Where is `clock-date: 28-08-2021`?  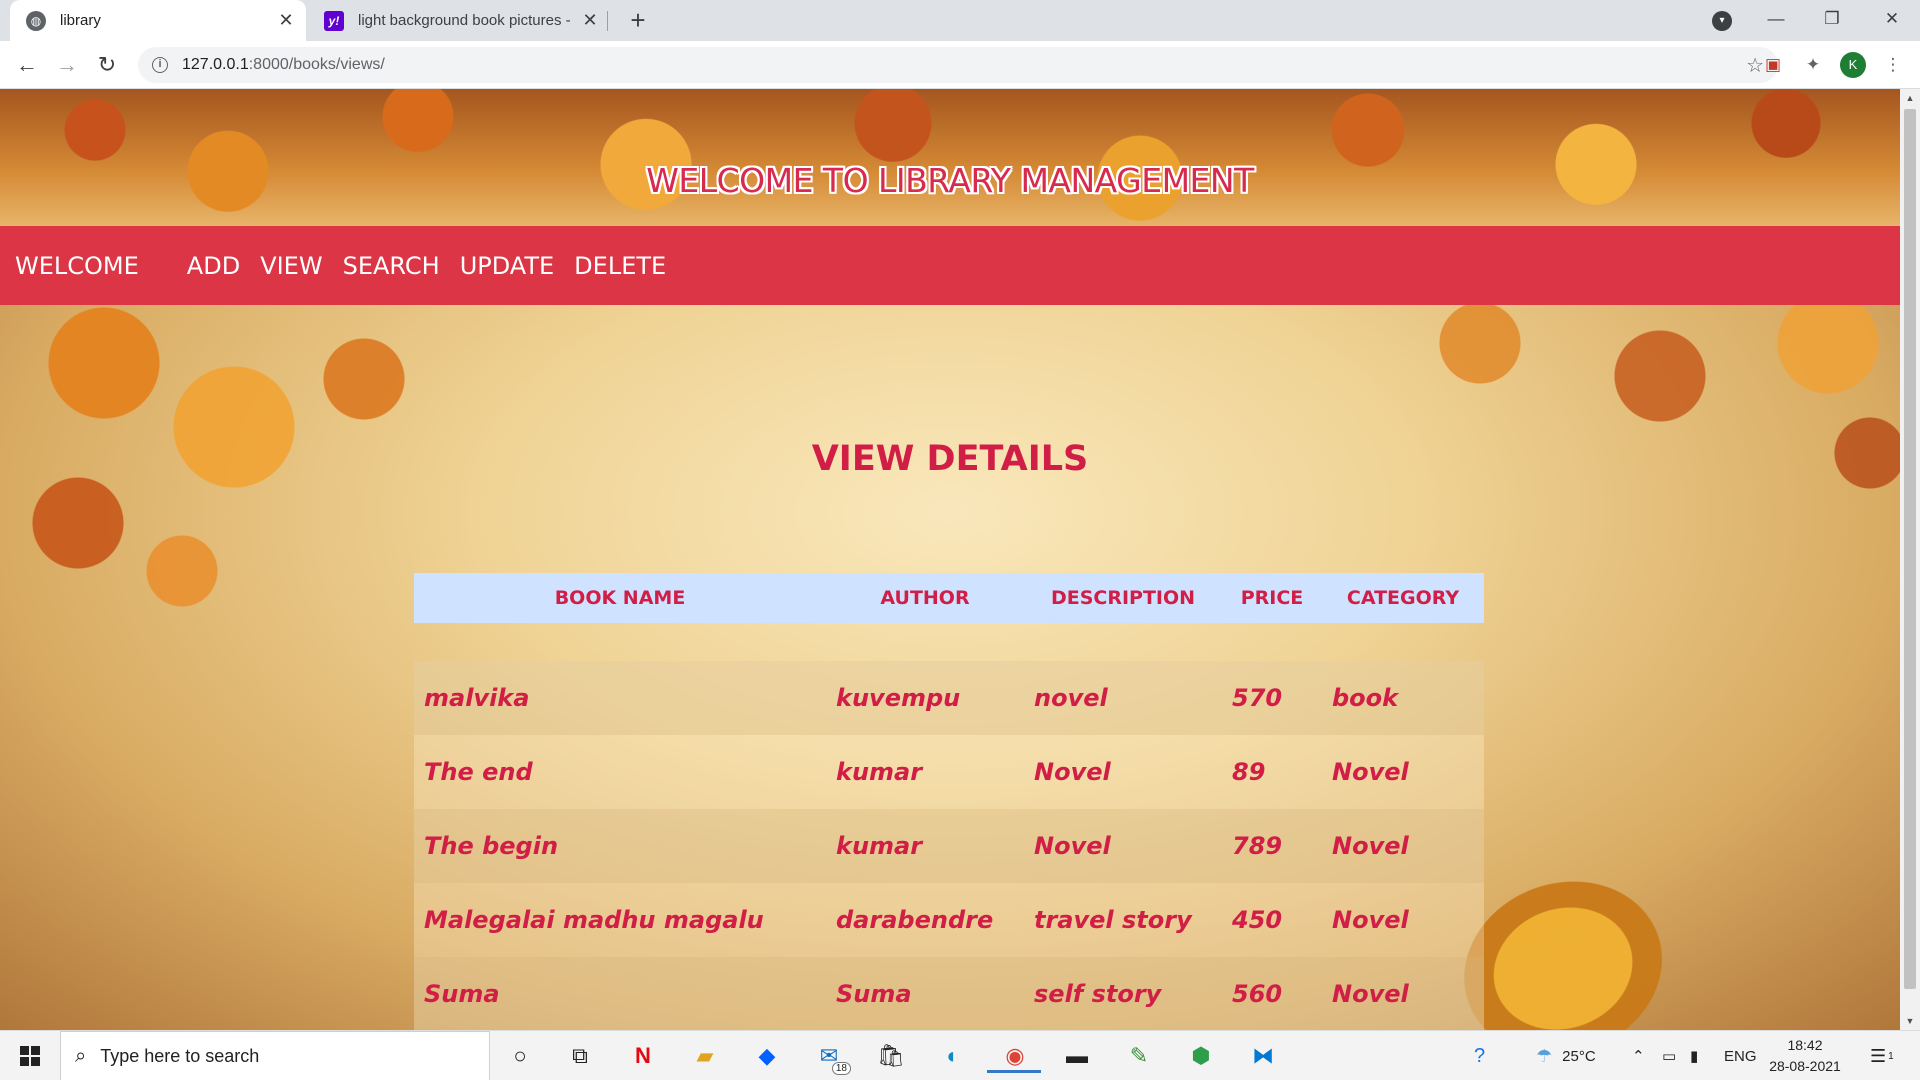 clock-date: 28-08-2021 is located at coordinates (1805, 1066).